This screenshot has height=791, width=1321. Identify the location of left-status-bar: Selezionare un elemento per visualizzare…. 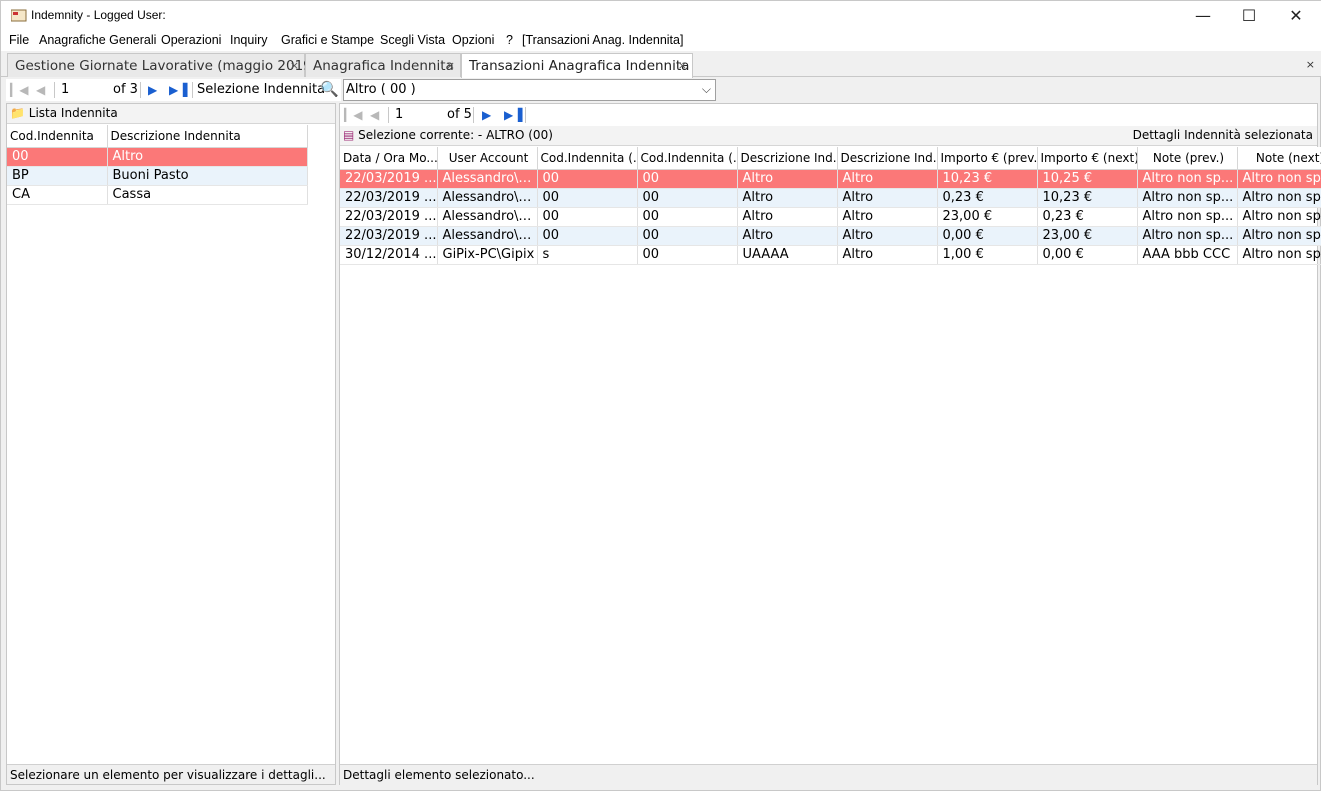
(171, 774).